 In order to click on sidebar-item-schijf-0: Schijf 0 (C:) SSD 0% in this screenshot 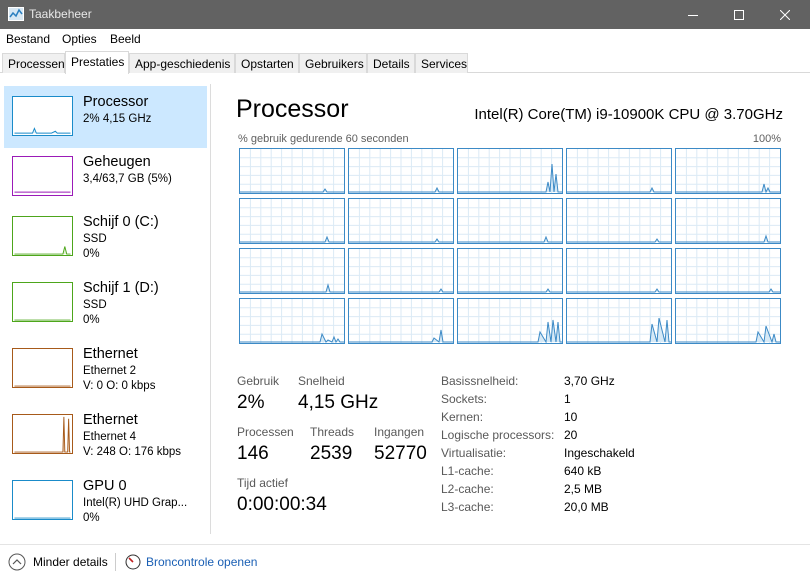, I will do `click(105, 237)`.